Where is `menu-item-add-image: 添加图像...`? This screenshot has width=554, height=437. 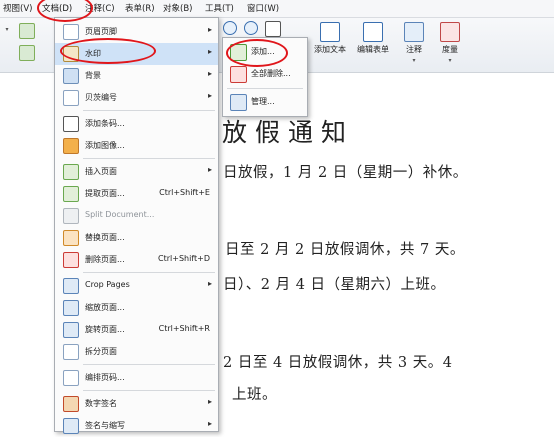 menu-item-add-image: 添加图像... is located at coordinates (136, 146).